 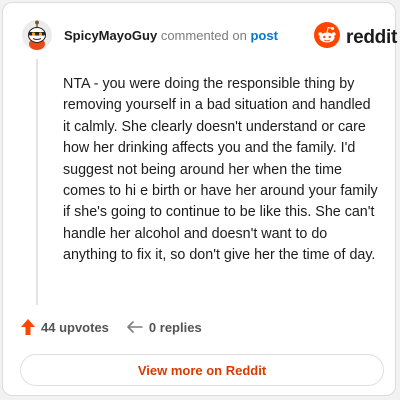 What do you see at coordinates (135, 327) in the screenshot?
I see `reply-arrow-icon` at bounding box center [135, 327].